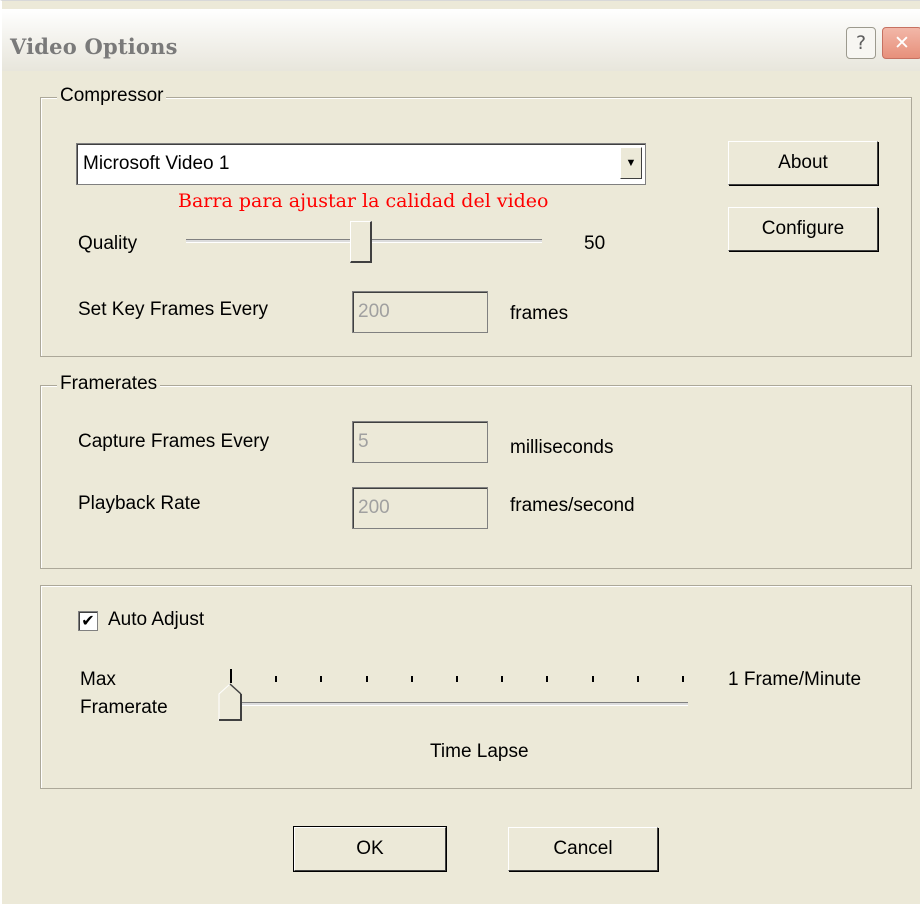  What do you see at coordinates (109, 384) in the screenshot?
I see `framerates-legend: Framerates` at bounding box center [109, 384].